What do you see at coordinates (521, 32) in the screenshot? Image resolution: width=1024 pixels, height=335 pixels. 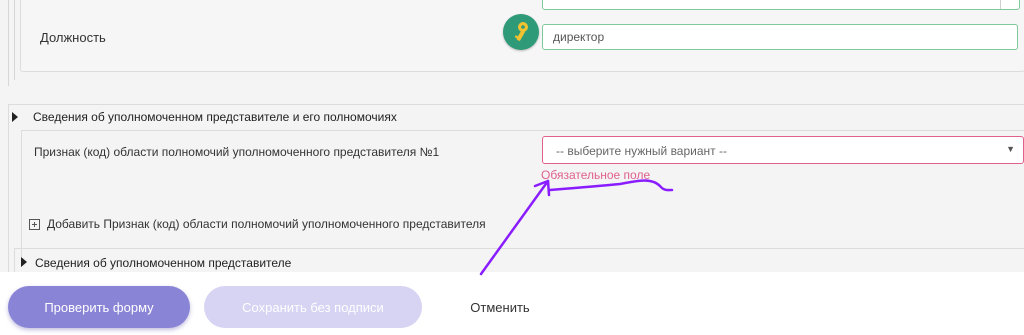 I see `key-icon` at bounding box center [521, 32].